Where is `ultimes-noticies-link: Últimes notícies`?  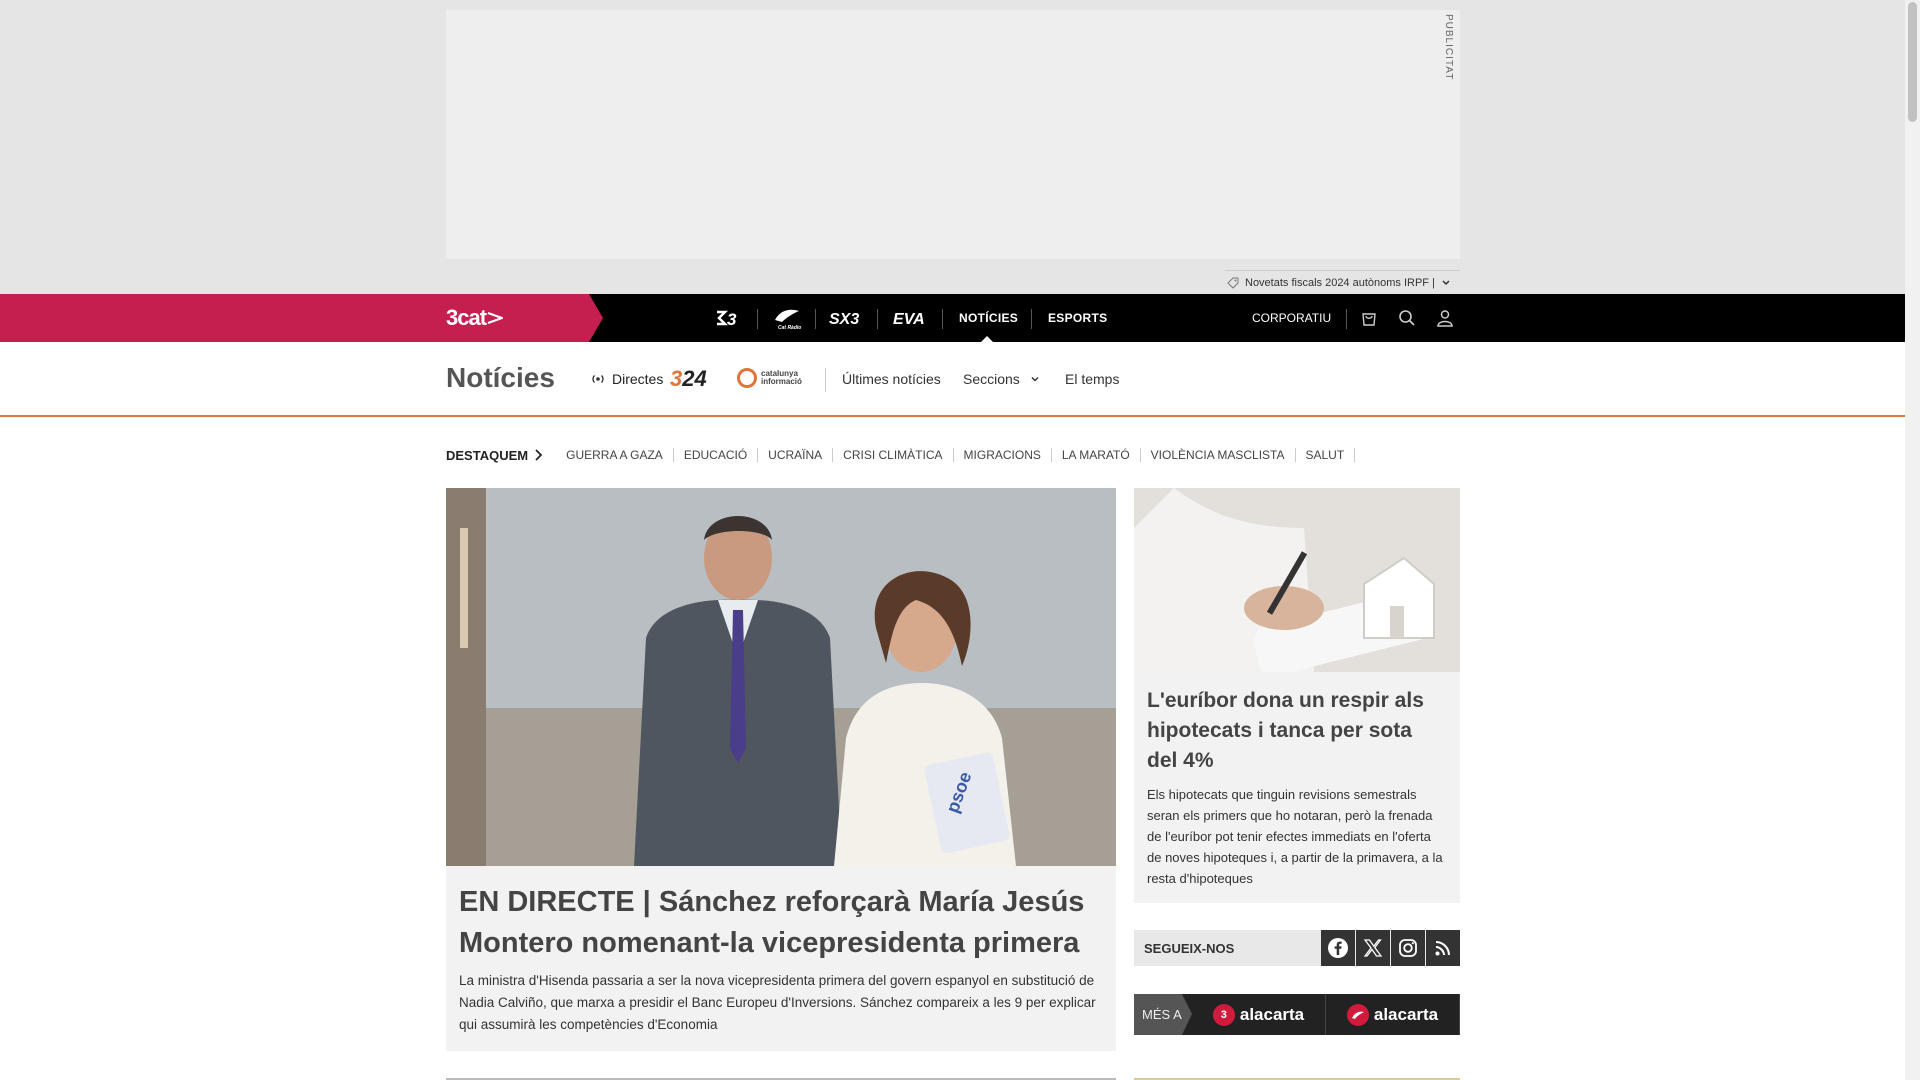
ultimes-noticies-link: Últimes notícies is located at coordinates (891, 379).